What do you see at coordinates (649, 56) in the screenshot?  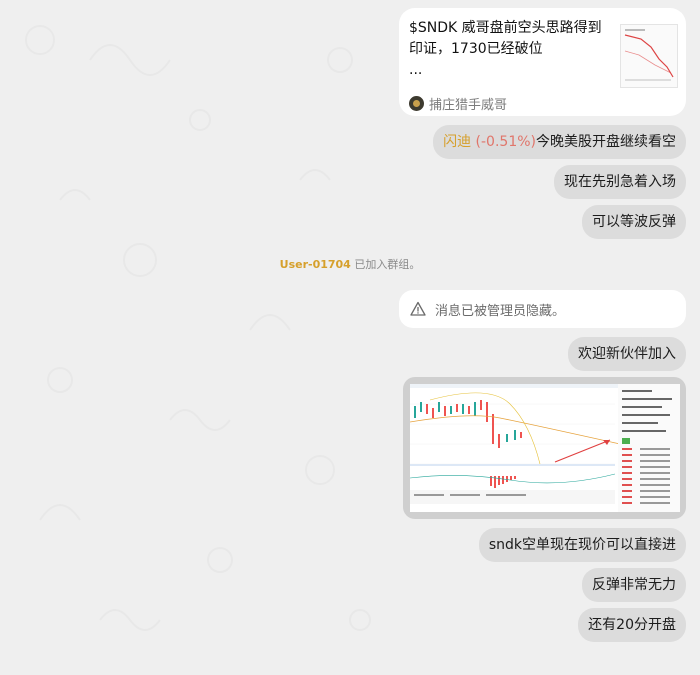 I see `link-preview-thumbnail` at bounding box center [649, 56].